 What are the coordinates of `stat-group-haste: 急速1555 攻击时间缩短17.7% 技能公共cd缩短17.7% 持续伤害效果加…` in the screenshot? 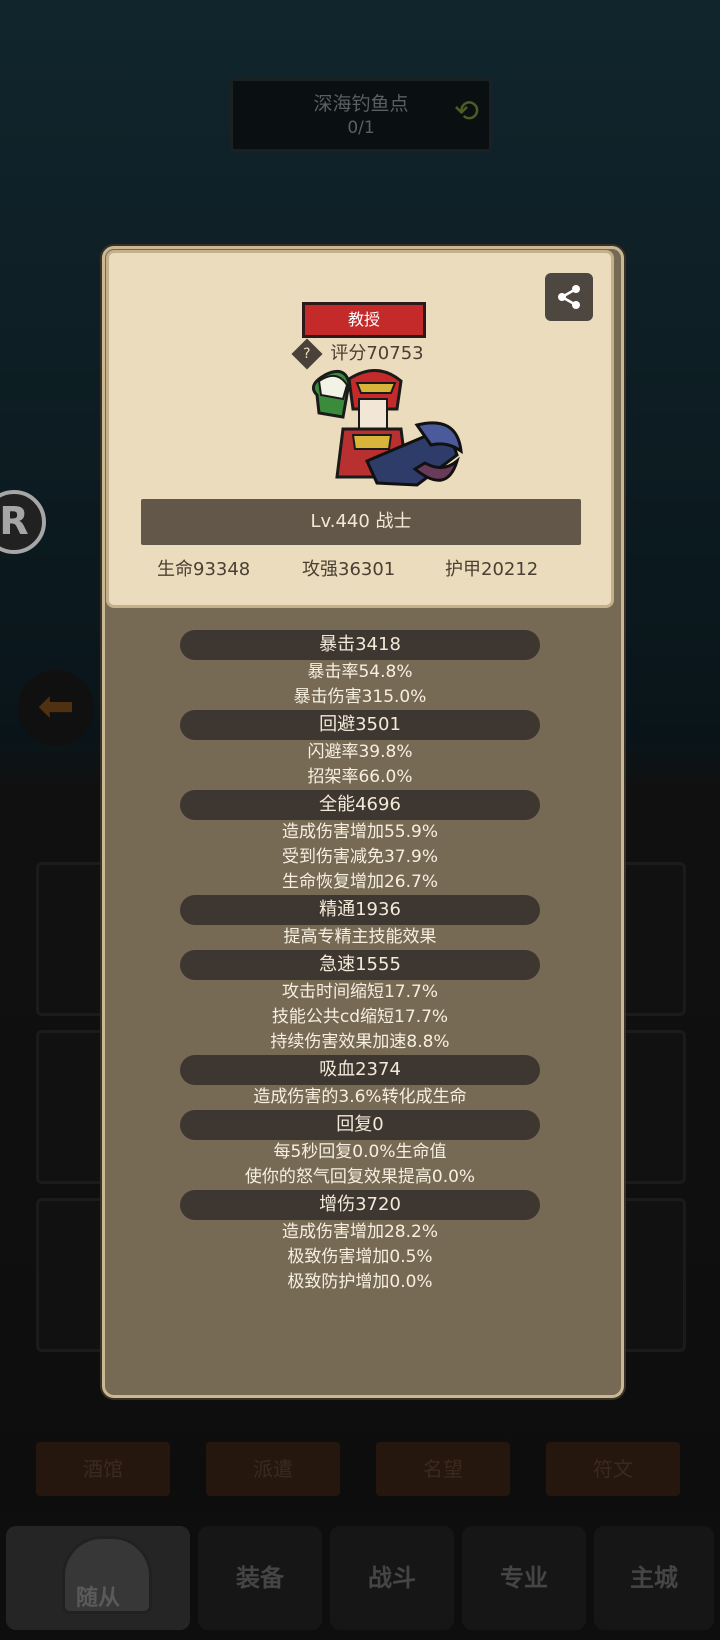 It's located at (360, 1002).